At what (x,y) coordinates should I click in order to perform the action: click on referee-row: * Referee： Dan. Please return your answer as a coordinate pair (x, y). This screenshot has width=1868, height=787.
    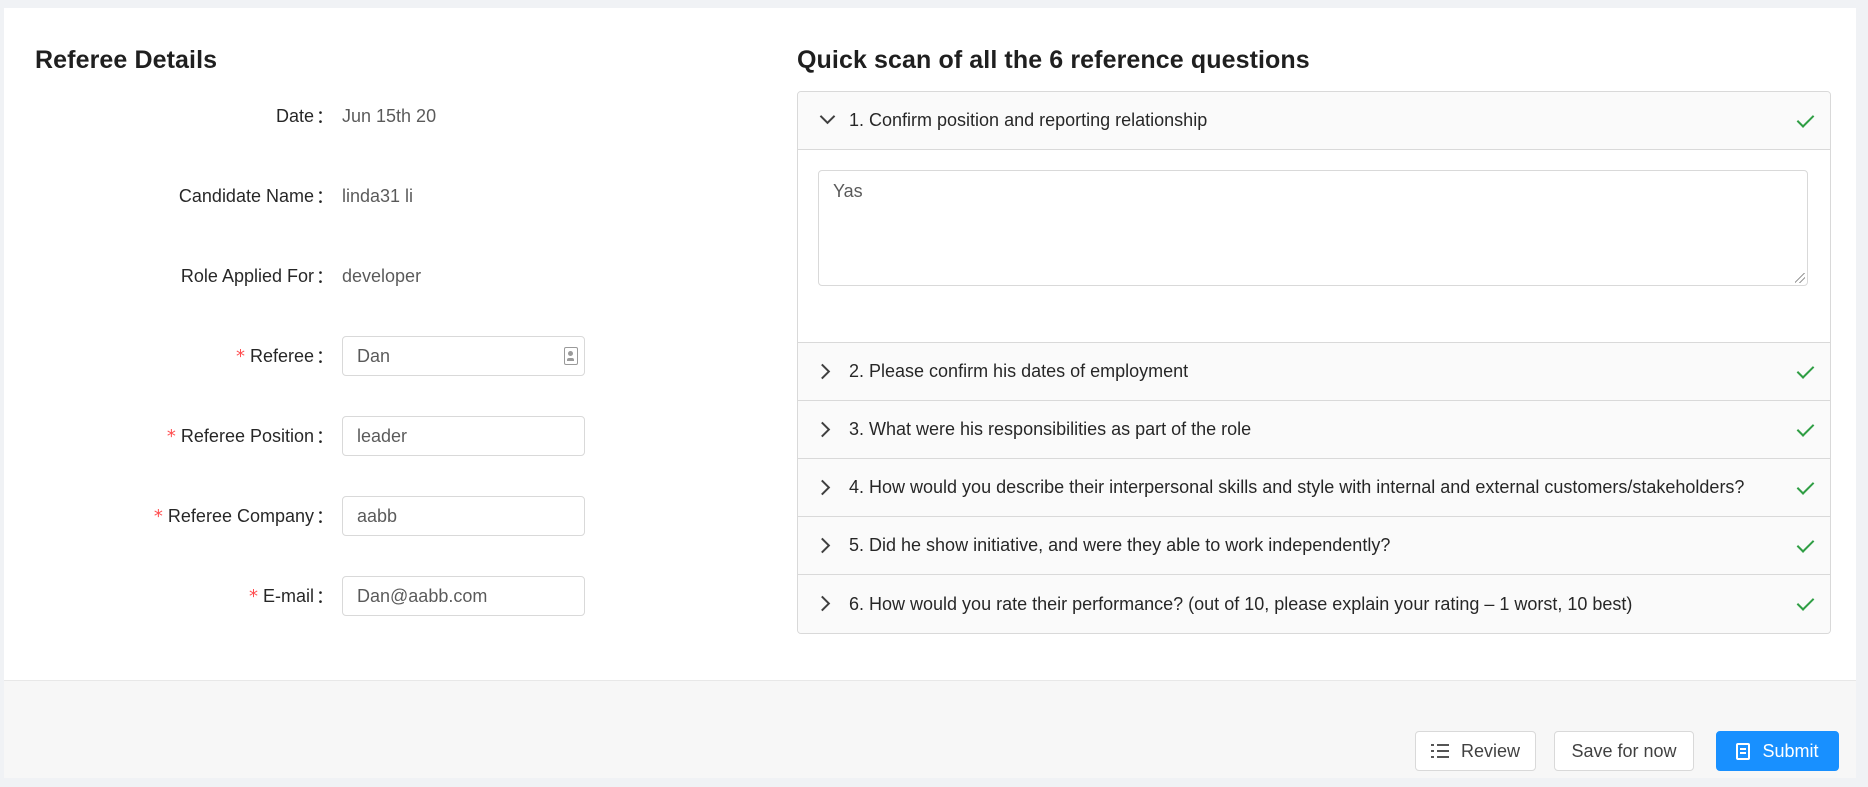
    Looking at the image, I should click on (384, 356).